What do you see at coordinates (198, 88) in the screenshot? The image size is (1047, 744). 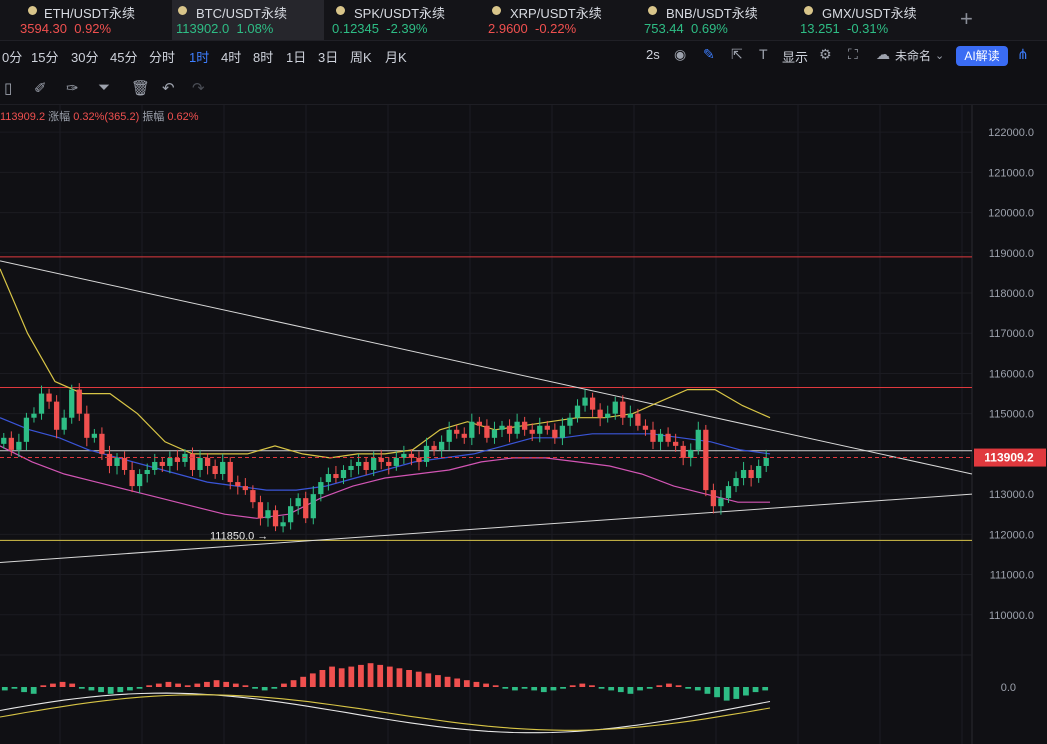 I see `redo-icon: ↷` at bounding box center [198, 88].